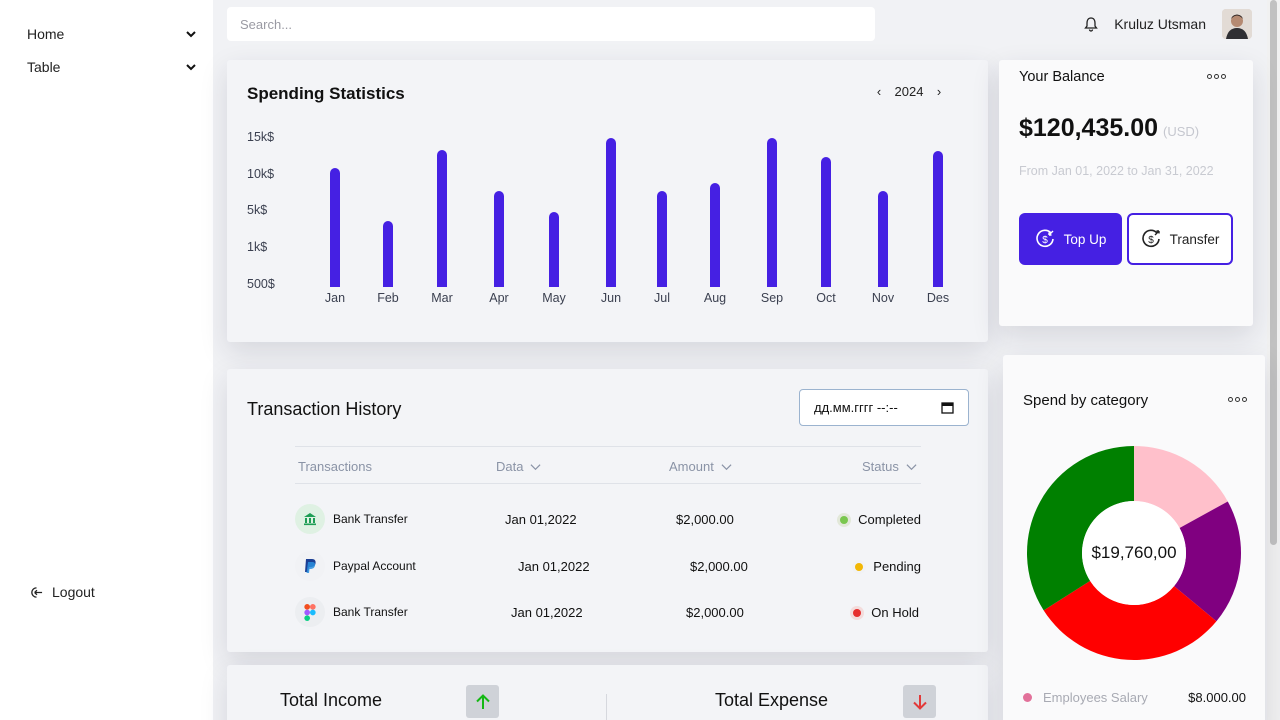  Describe the element at coordinates (826, 298) in the screenshot. I see `x-tick-label: Oct` at that location.